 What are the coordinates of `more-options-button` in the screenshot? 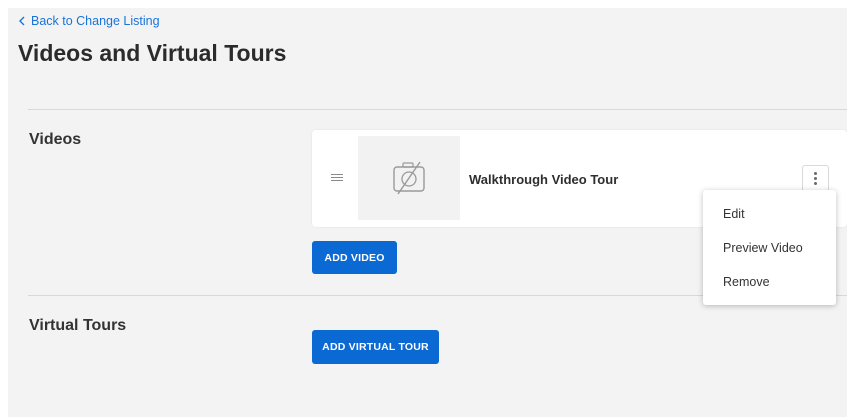 It's located at (815, 178).